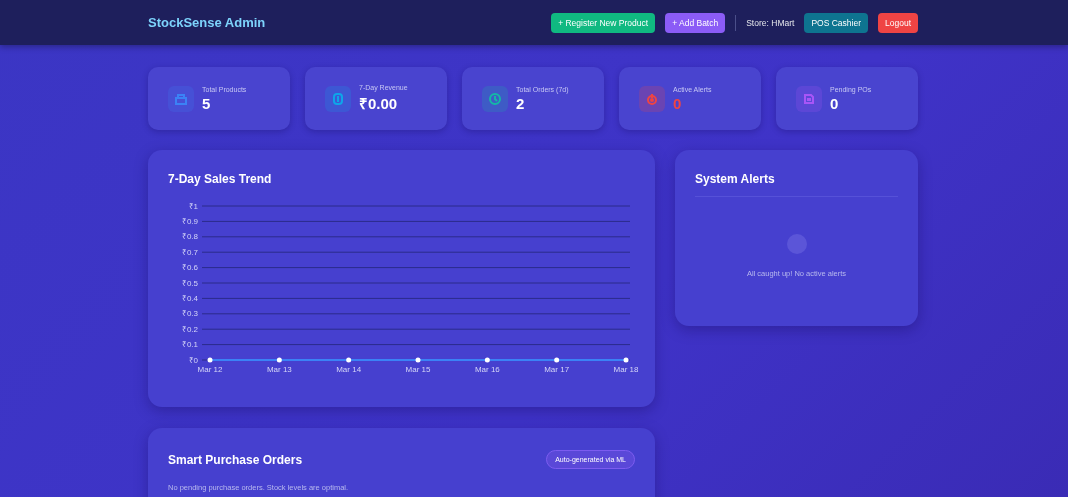 The width and height of the screenshot is (1068, 497). I want to click on x-tick-label: Mar 14, so click(349, 369).